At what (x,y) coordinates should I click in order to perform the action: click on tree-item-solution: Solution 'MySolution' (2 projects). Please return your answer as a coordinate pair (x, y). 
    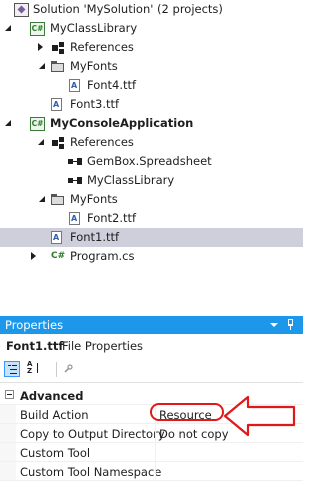
    Looking at the image, I should click on (151, 9).